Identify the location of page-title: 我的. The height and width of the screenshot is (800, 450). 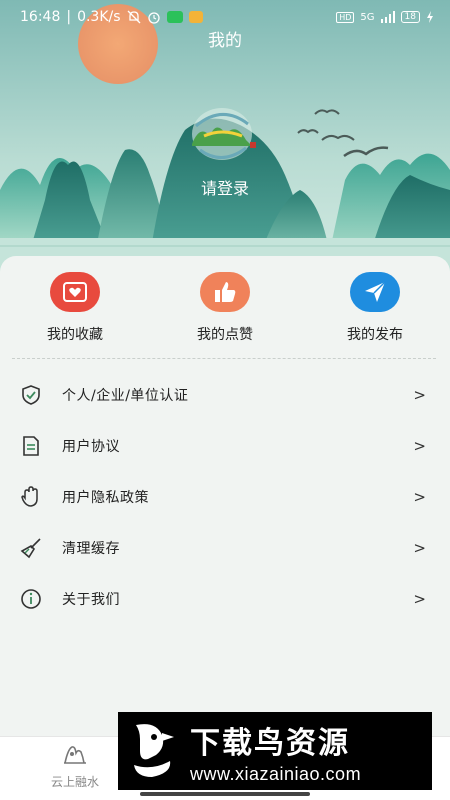
(225, 41).